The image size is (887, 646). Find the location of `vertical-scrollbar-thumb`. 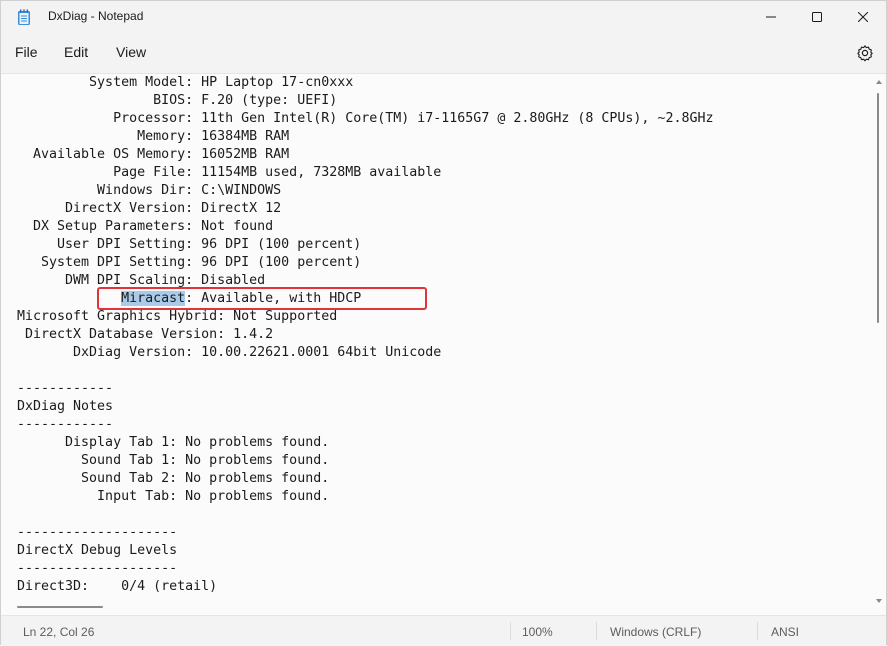

vertical-scrollbar-thumb is located at coordinates (878, 208).